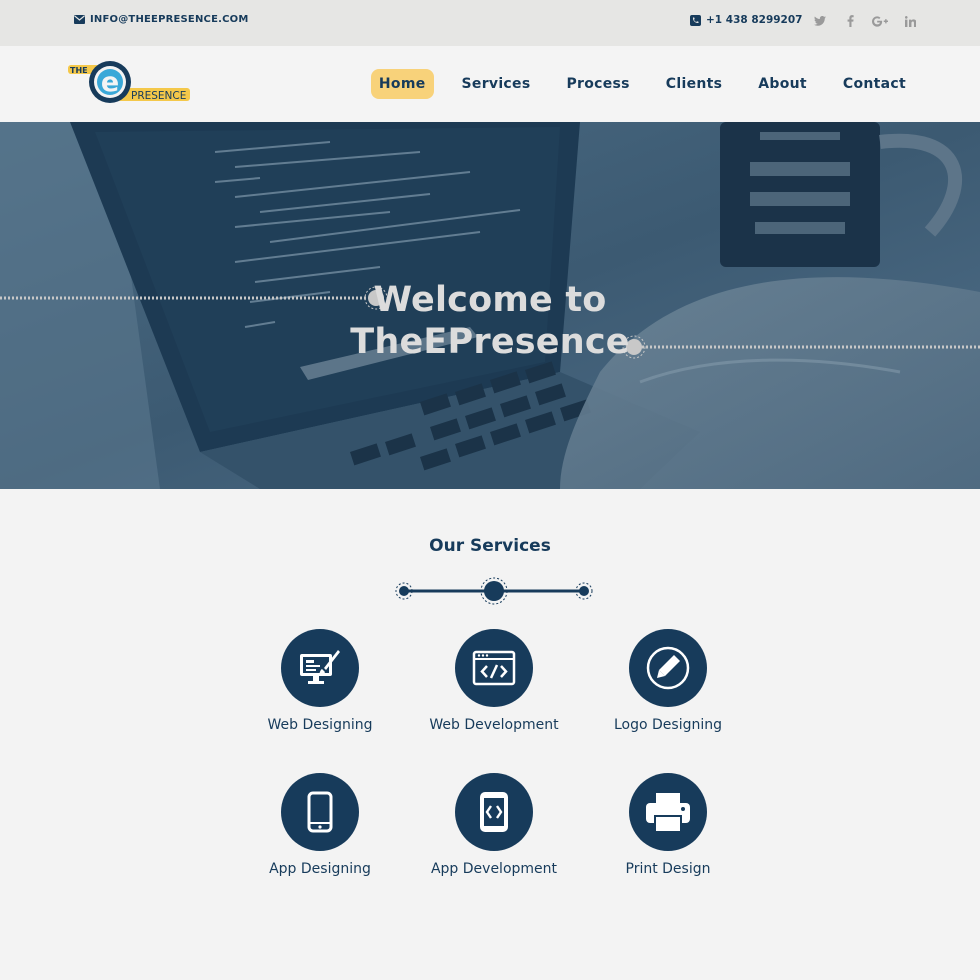 Image resolution: width=980 pixels, height=980 pixels. What do you see at coordinates (490, 300) in the screenshot?
I see `hero-title-line1: Welcome to` at bounding box center [490, 300].